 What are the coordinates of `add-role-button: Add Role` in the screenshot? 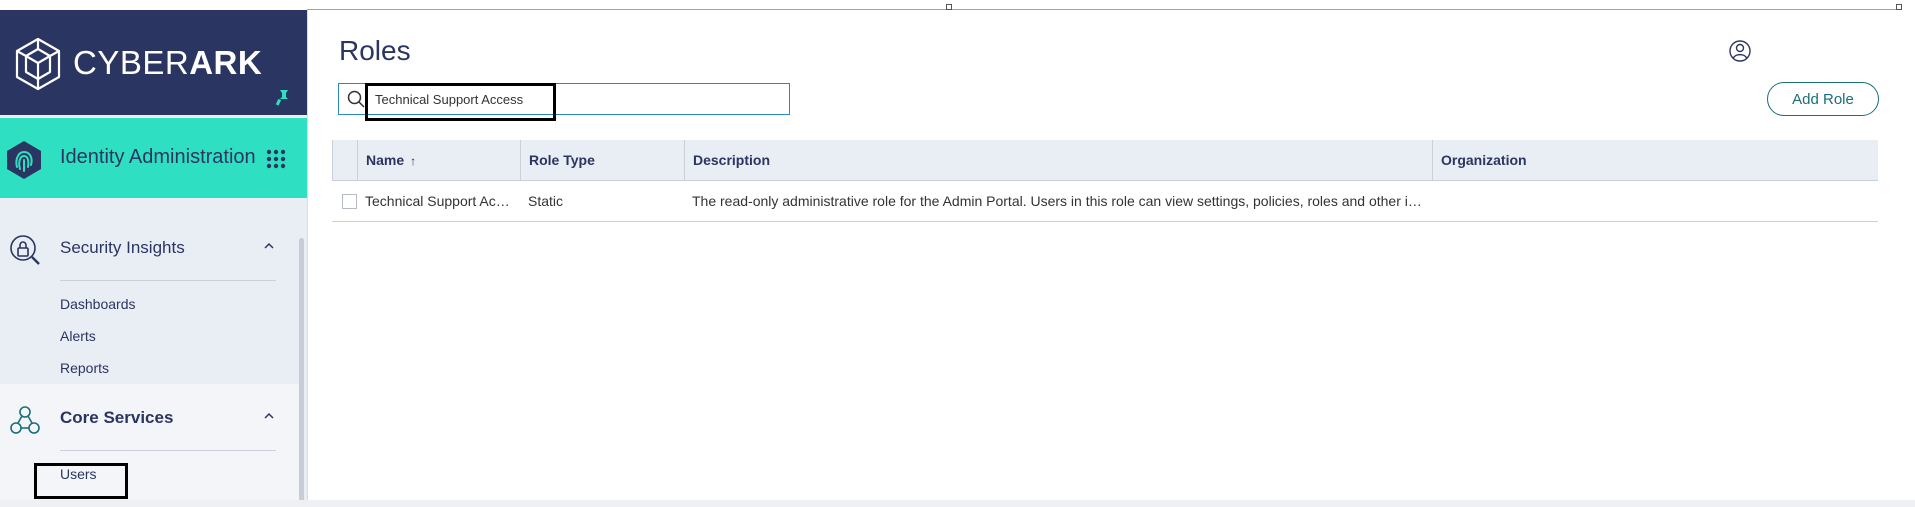 It's located at (1823, 99).